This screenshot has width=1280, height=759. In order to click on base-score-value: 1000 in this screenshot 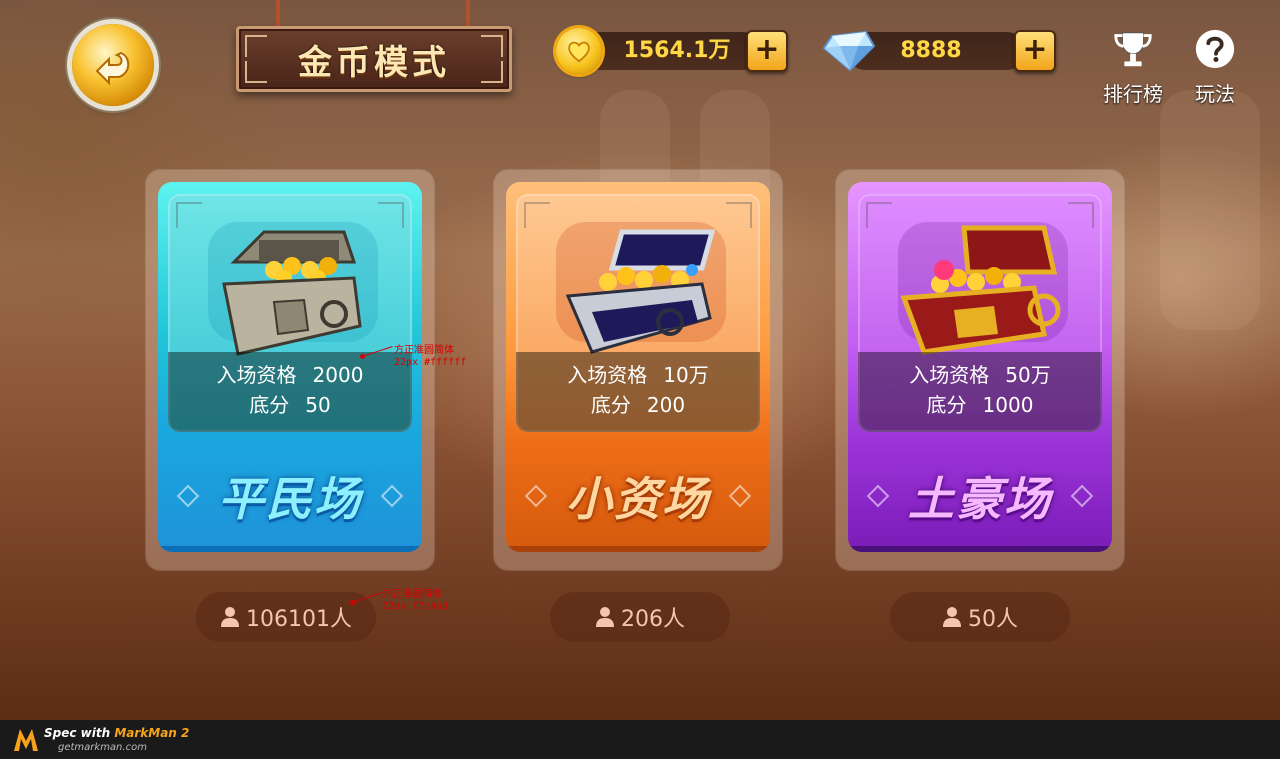, I will do `click(1008, 405)`.